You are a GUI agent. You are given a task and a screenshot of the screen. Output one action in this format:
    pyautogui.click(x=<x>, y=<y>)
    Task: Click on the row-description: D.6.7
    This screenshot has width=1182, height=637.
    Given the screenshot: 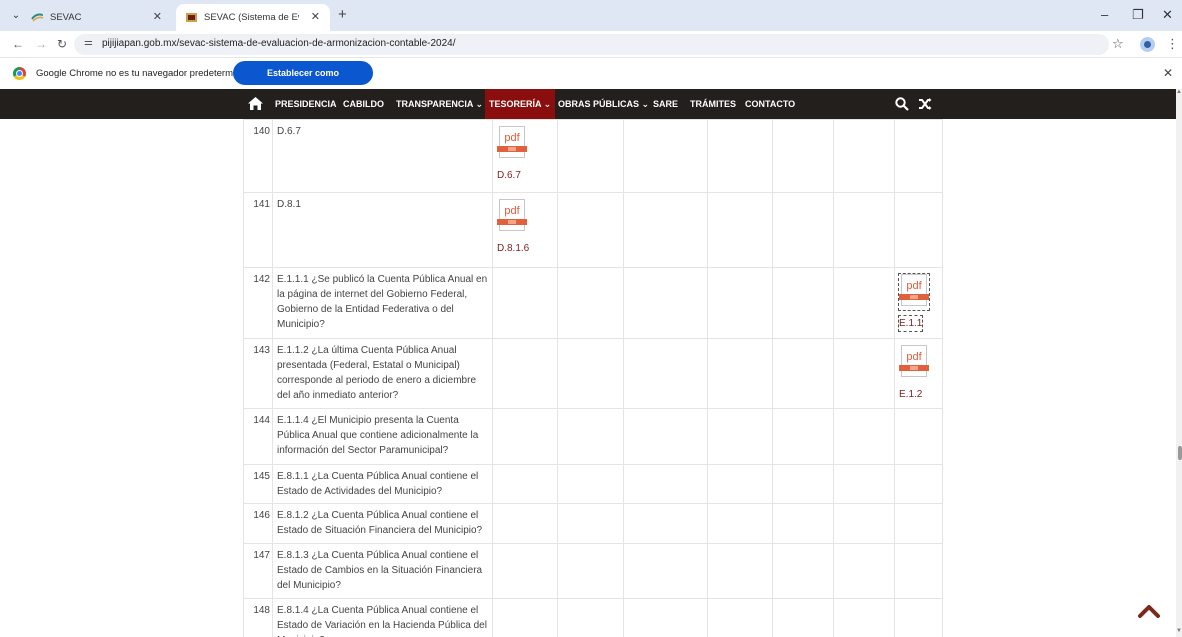 What is the action you would take?
    pyautogui.click(x=382, y=156)
    